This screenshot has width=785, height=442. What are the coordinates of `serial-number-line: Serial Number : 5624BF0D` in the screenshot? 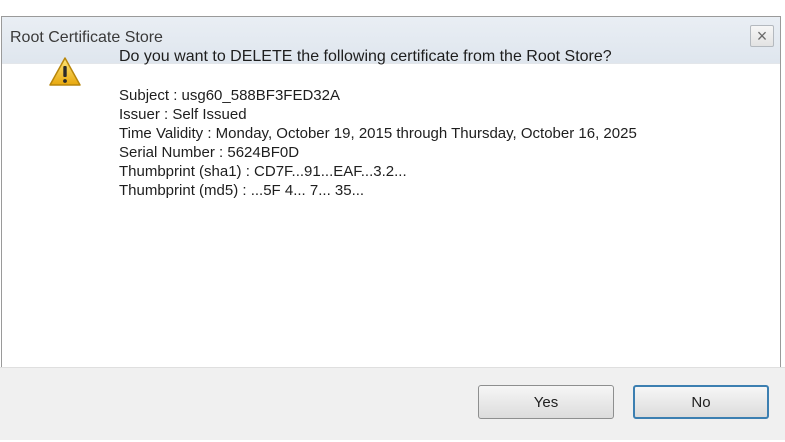 It's located at (209, 152).